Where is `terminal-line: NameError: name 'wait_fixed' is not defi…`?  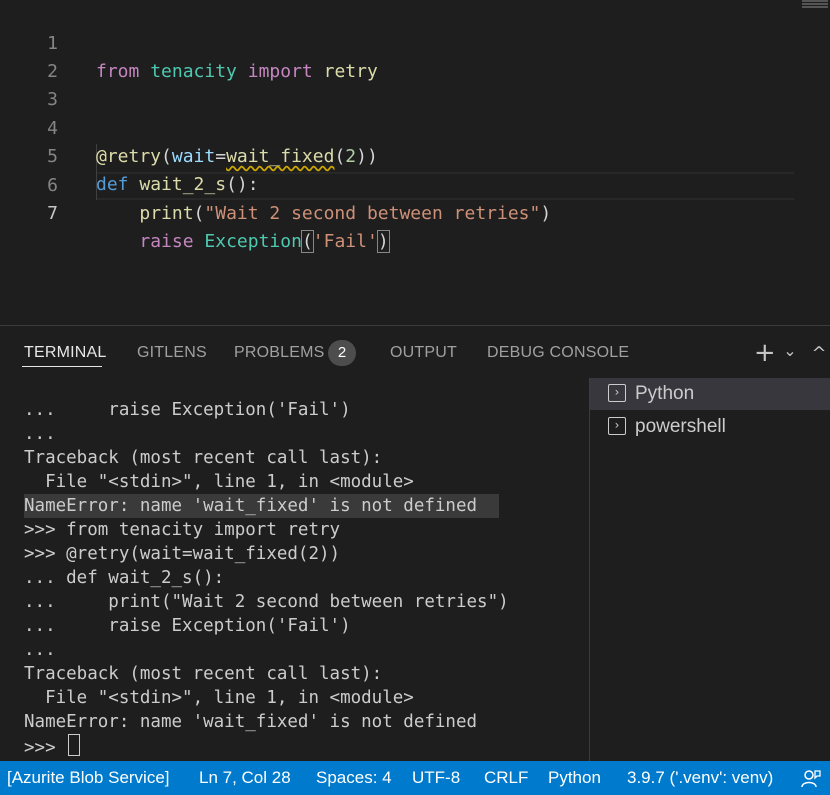 terminal-line: NameError: name 'wait_fixed' is not defi… is located at coordinates (251, 722).